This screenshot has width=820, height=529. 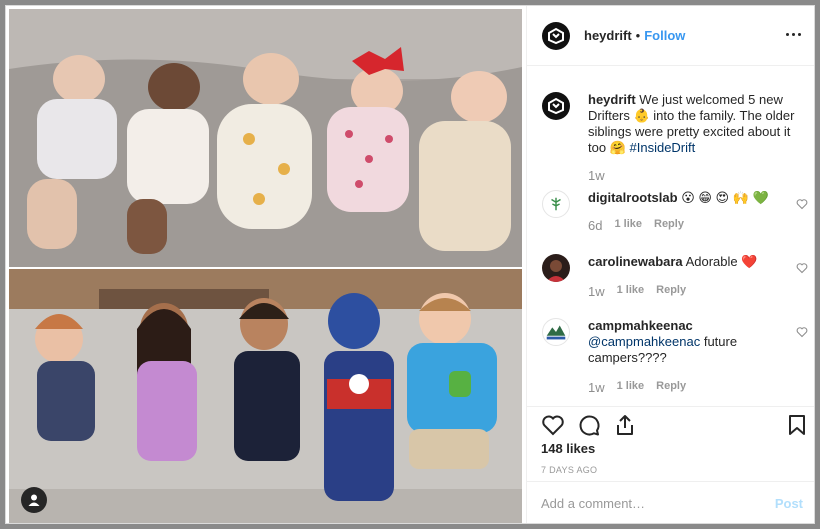 I want to click on digitalrootslab-avatar, so click(x=556, y=204).